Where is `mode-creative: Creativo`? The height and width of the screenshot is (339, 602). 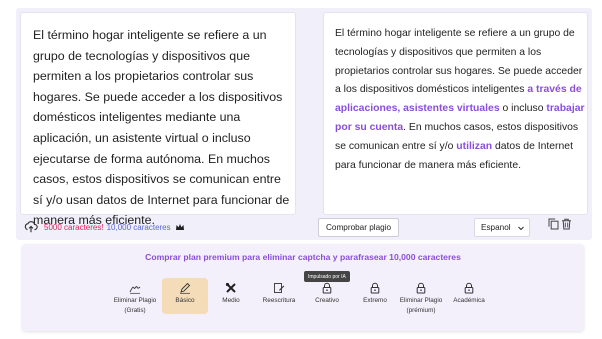
mode-creative: Creativo is located at coordinates (327, 292).